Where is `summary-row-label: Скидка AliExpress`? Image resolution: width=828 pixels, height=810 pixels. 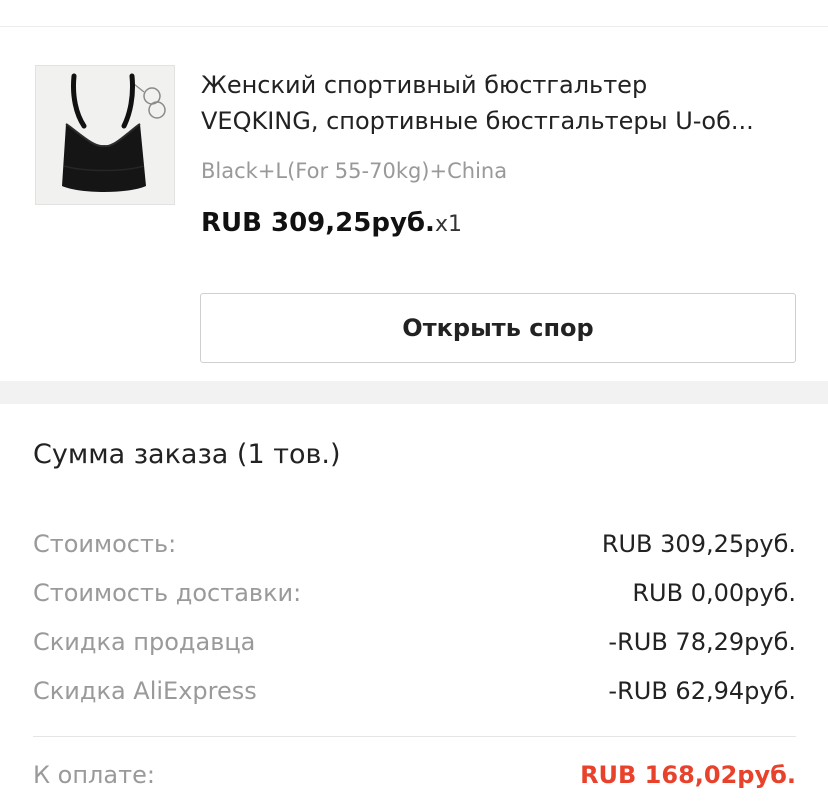 summary-row-label: Скидка AliExpress is located at coordinates (145, 691).